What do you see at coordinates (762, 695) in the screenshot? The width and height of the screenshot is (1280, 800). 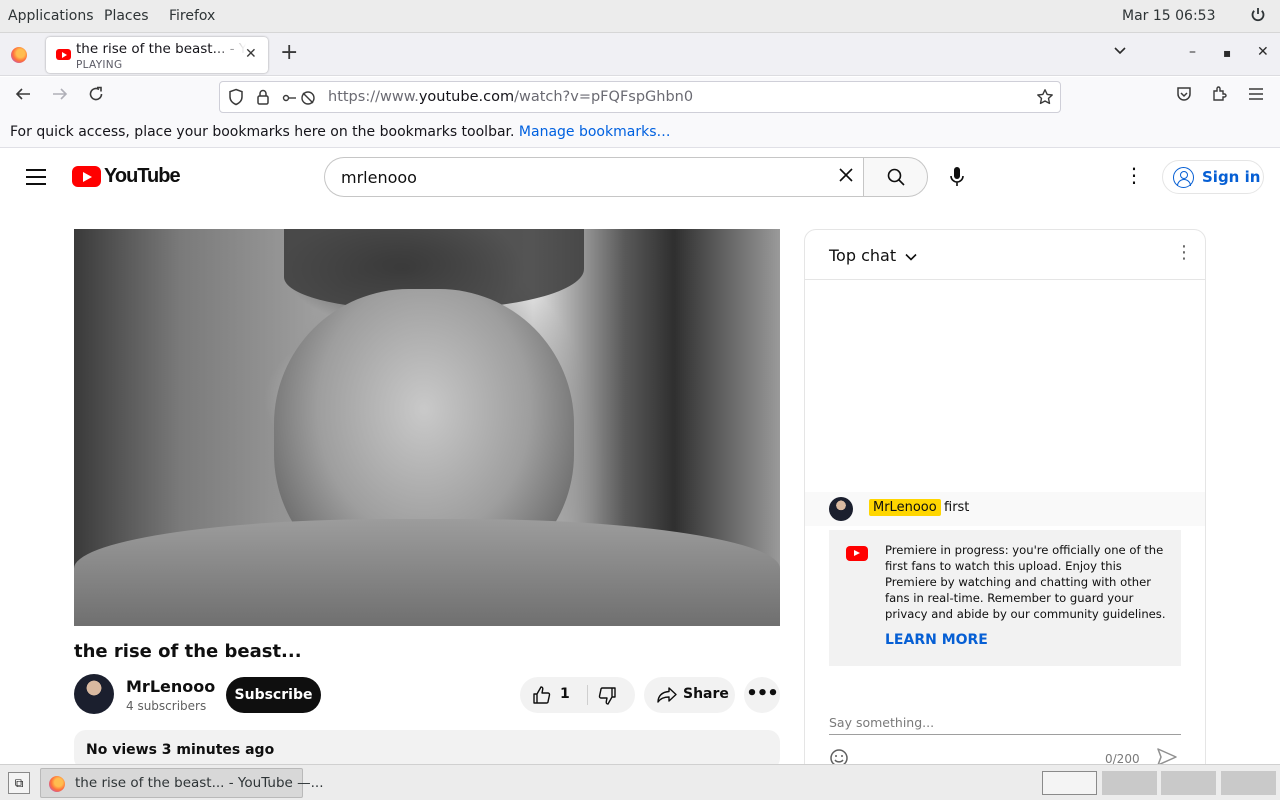 I see `more-actions-button: •••` at bounding box center [762, 695].